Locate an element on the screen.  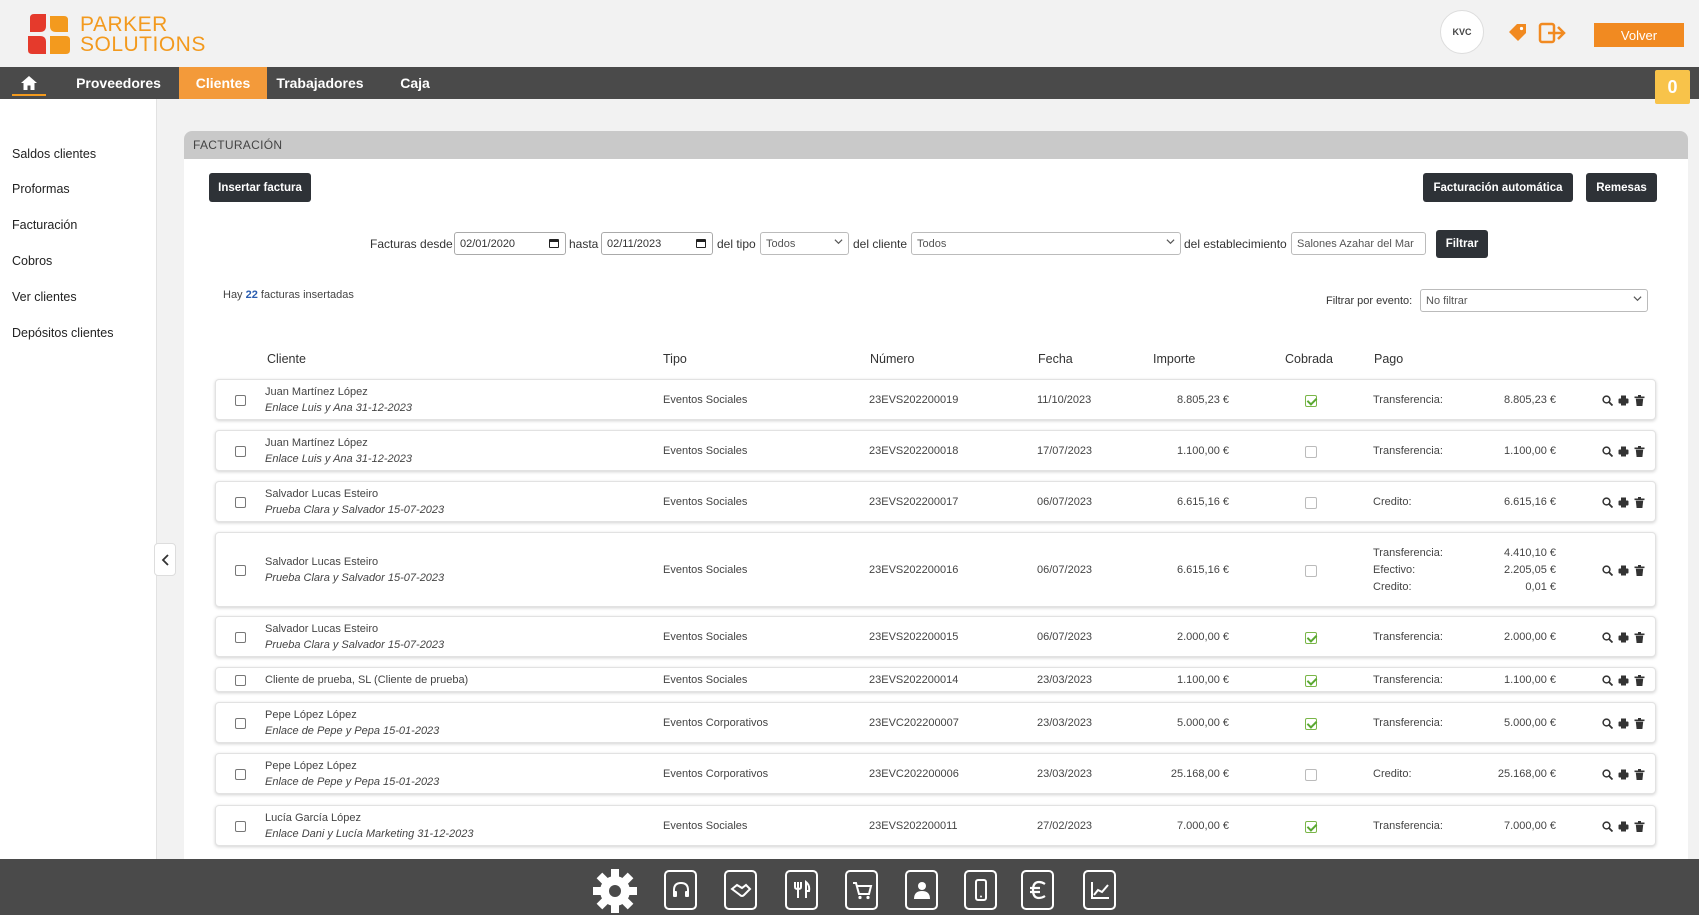
evento-select: No filtrar is located at coordinates (1534, 300).